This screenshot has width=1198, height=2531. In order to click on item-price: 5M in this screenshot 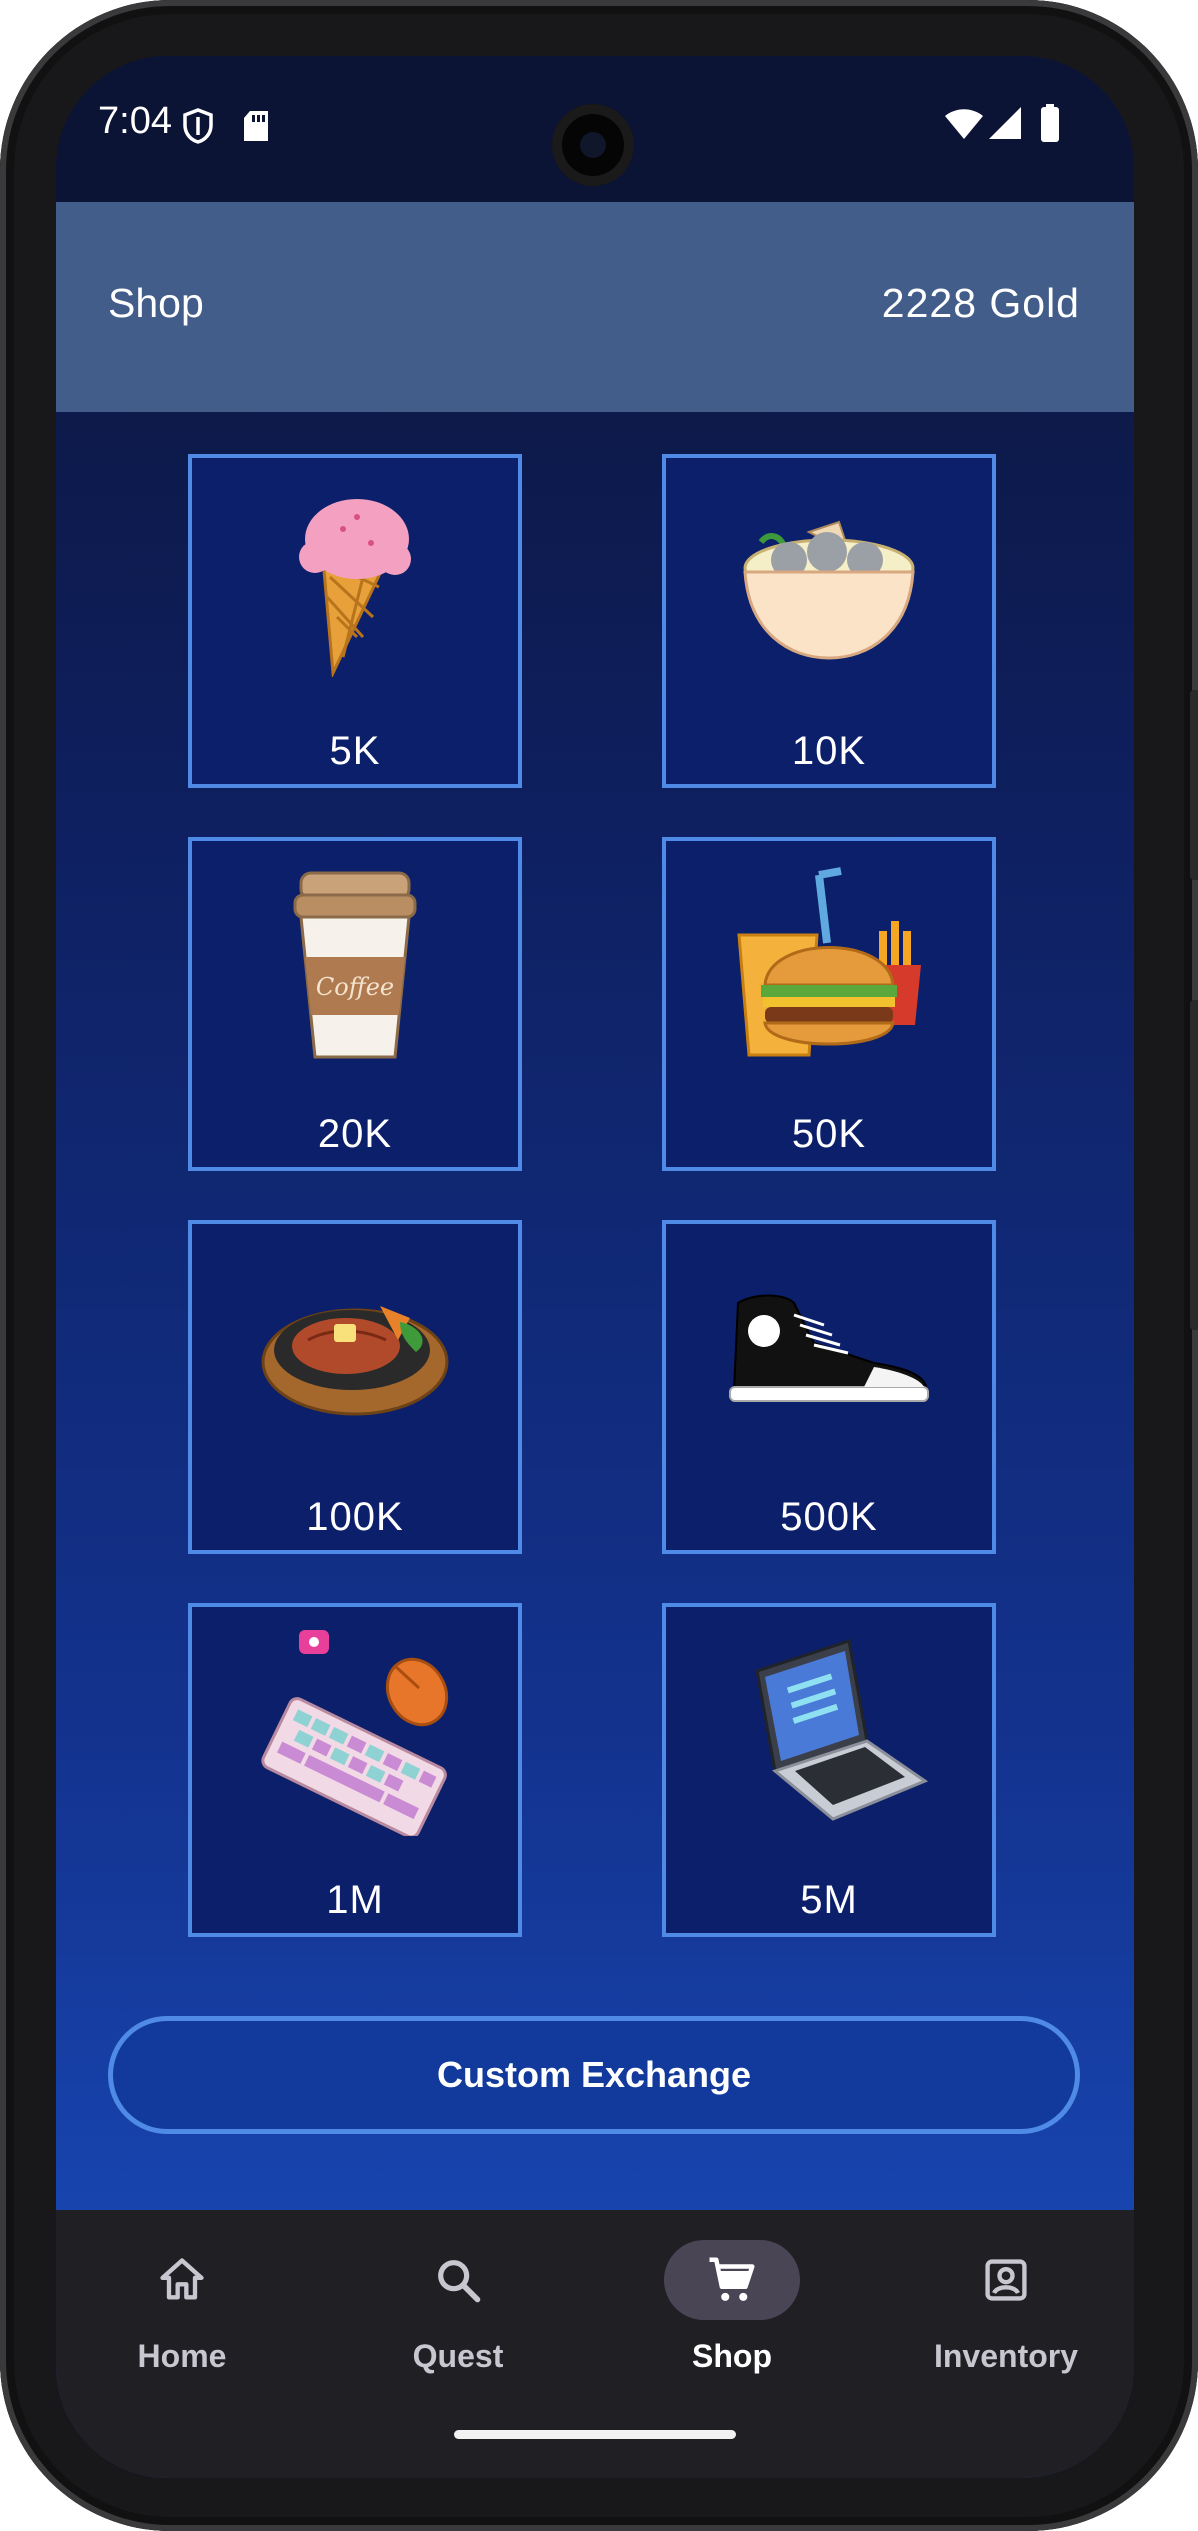, I will do `click(829, 1900)`.